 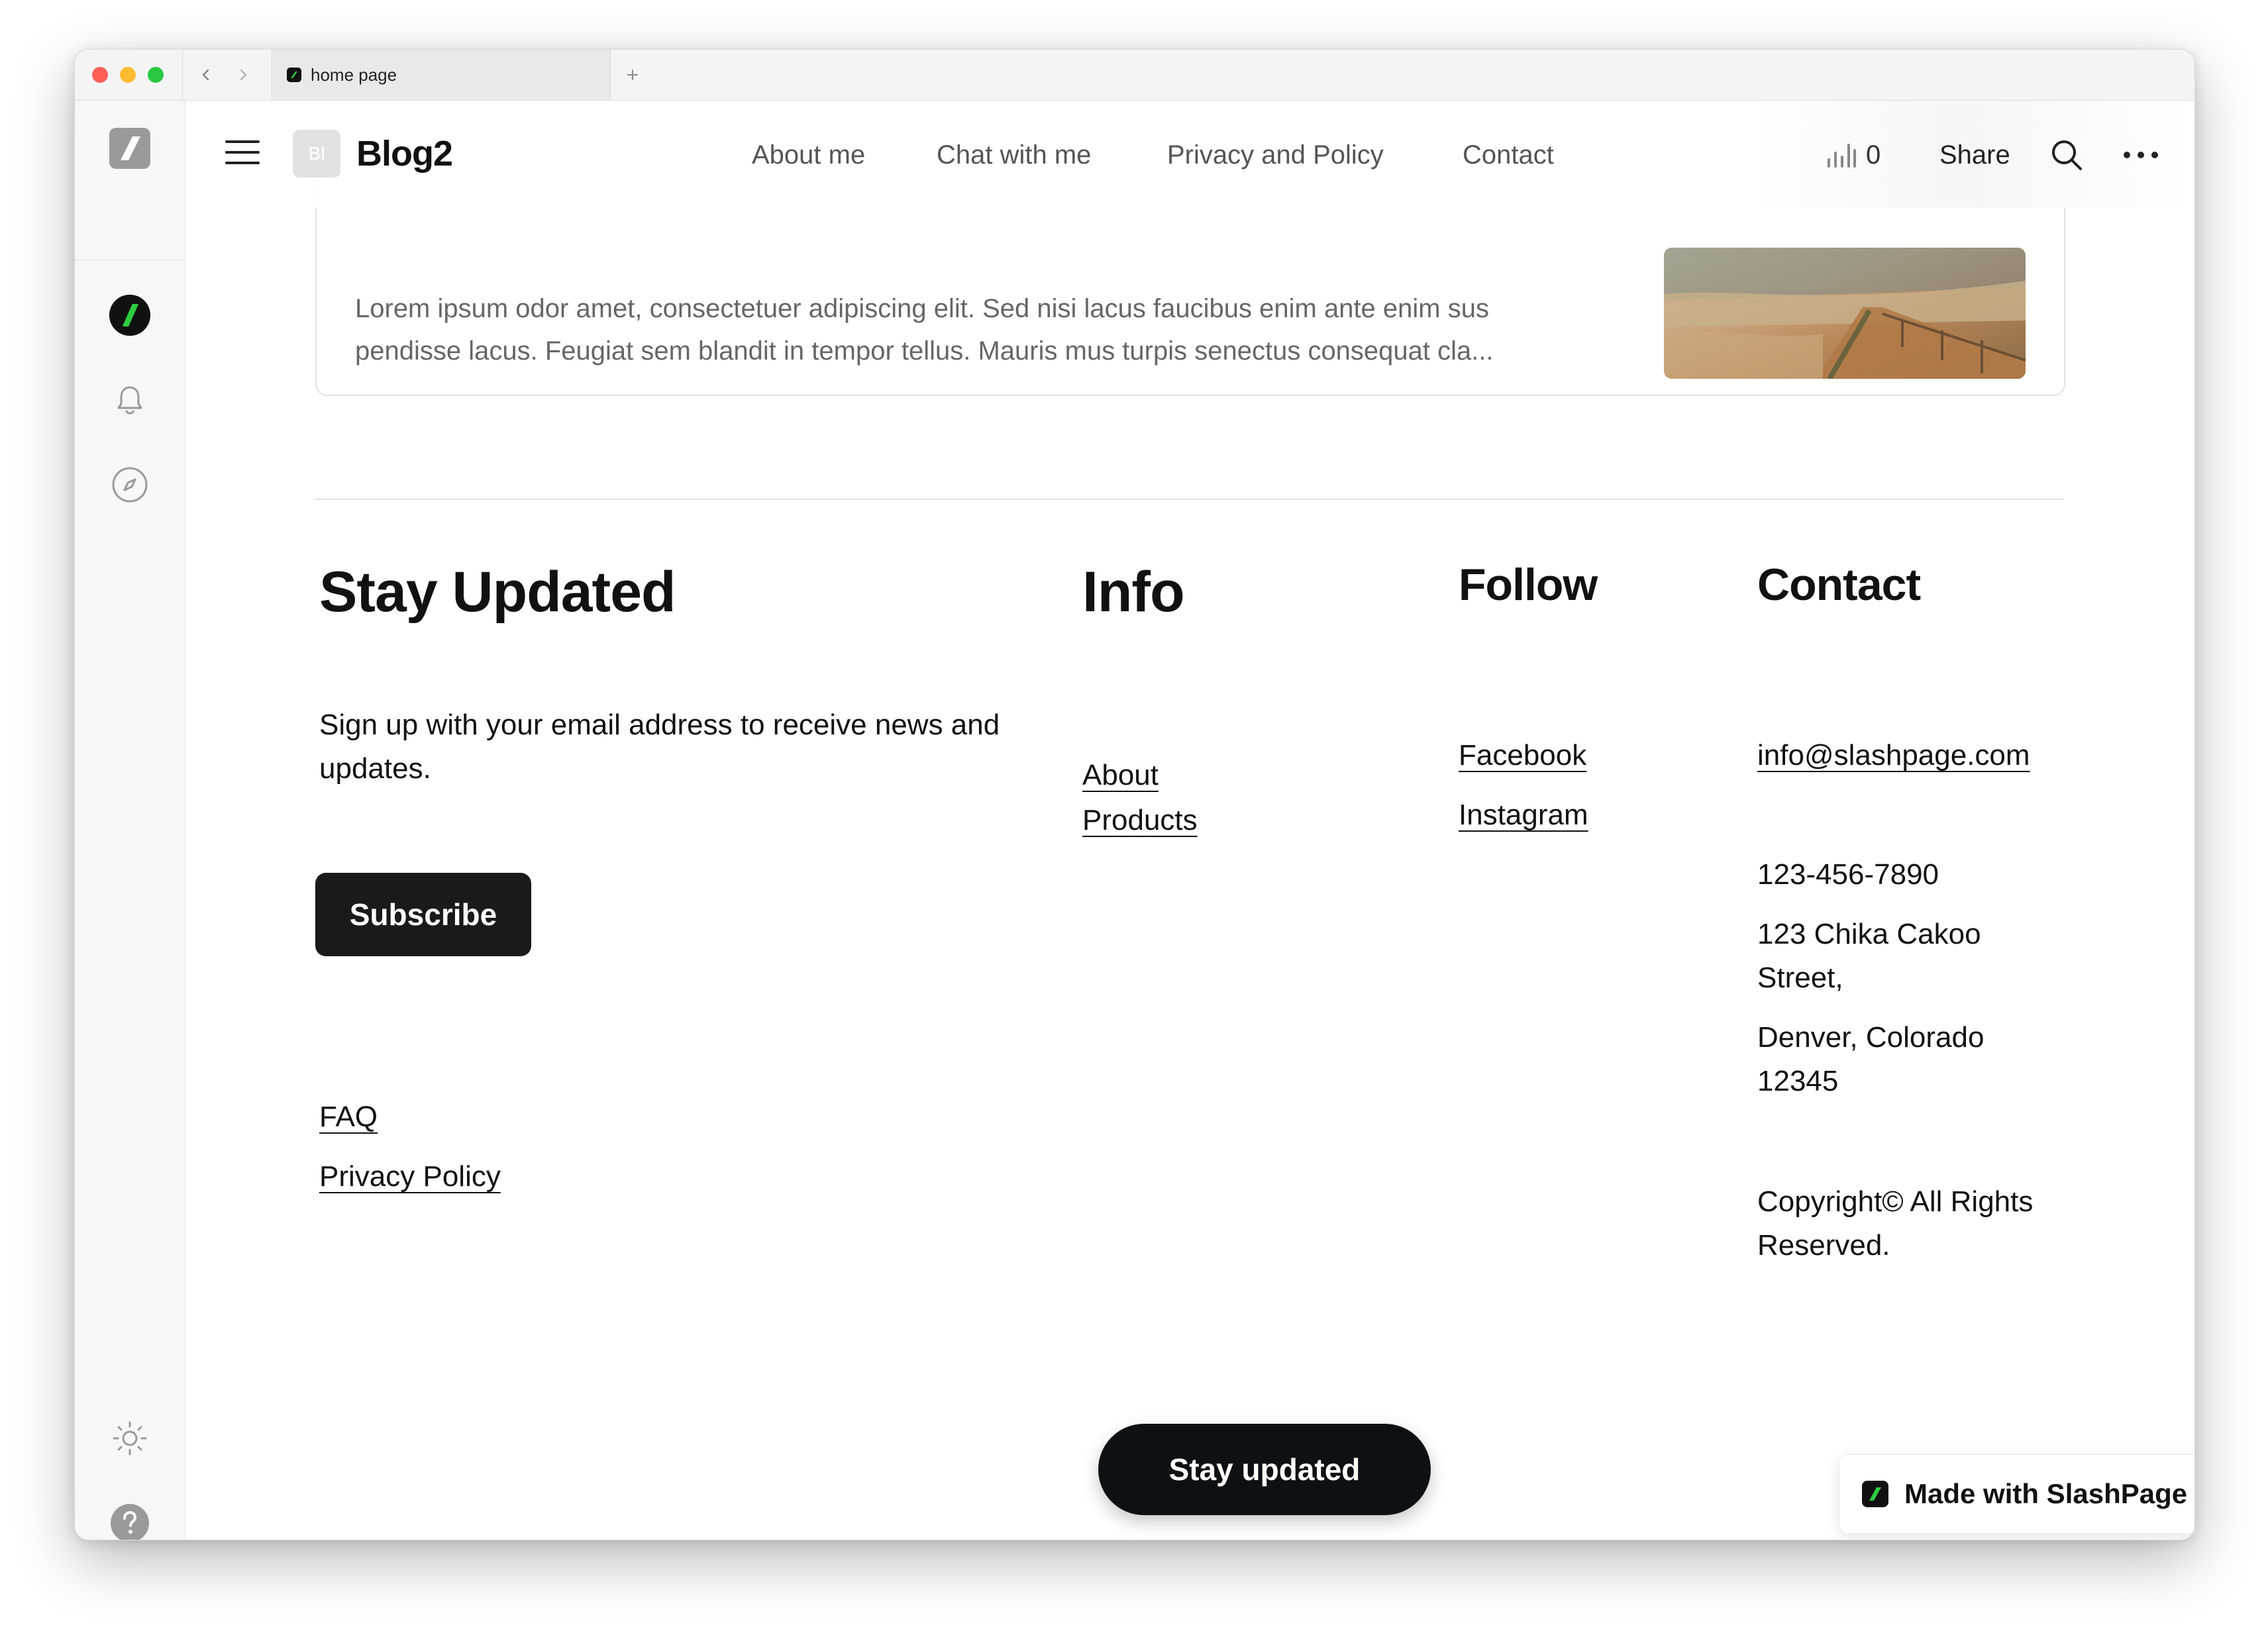 I want to click on theme-toggle-button, so click(x=130, y=1438).